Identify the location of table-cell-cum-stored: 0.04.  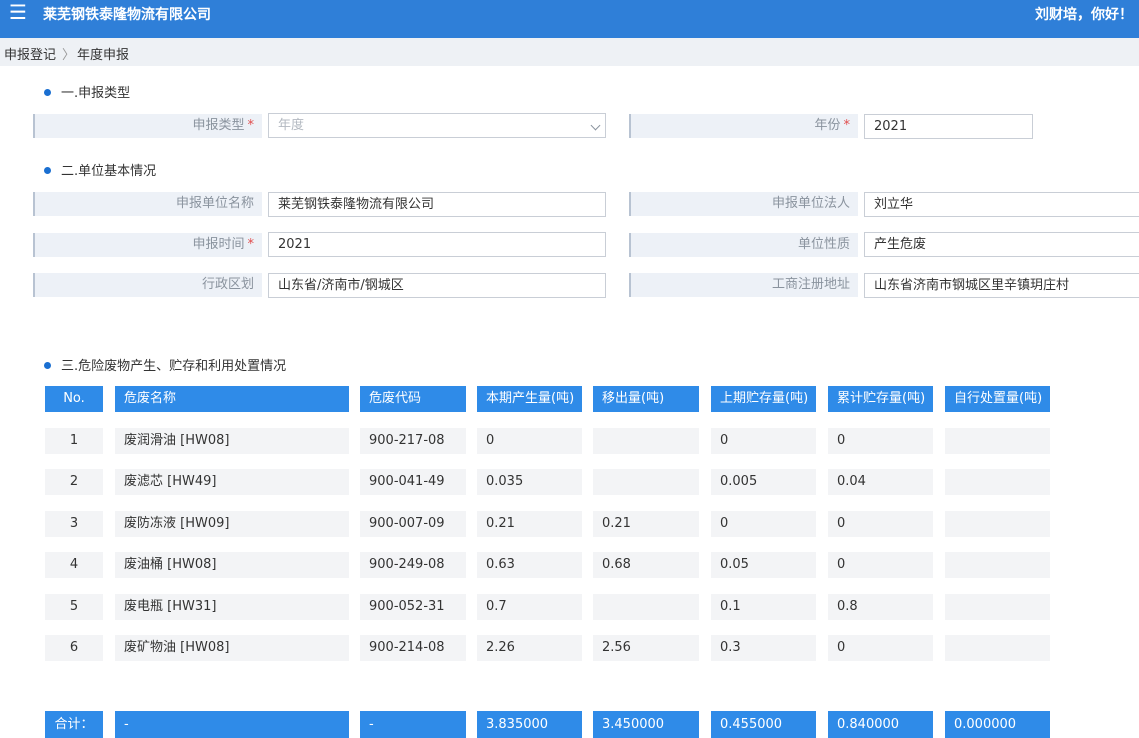
(880, 482).